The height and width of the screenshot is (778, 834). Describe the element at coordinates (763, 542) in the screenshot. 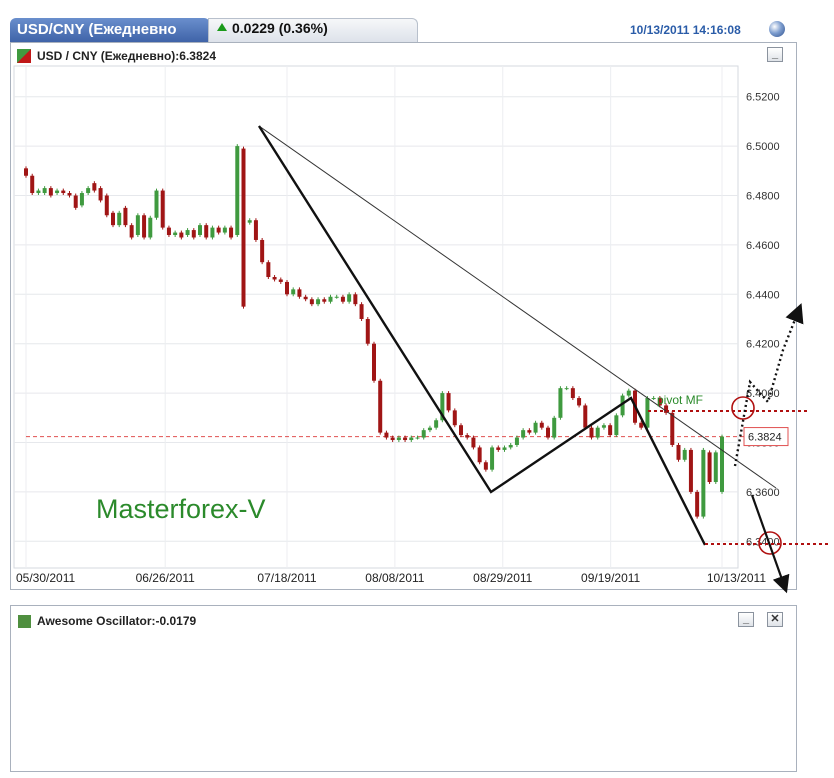

I see `price-tick-label: 6.3400` at that location.